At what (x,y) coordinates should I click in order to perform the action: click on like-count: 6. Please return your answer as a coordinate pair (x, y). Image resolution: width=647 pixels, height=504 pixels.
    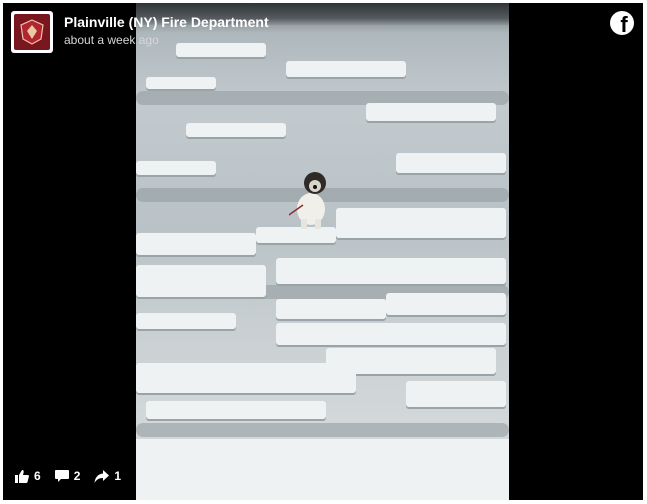
    Looking at the image, I should click on (37, 476).